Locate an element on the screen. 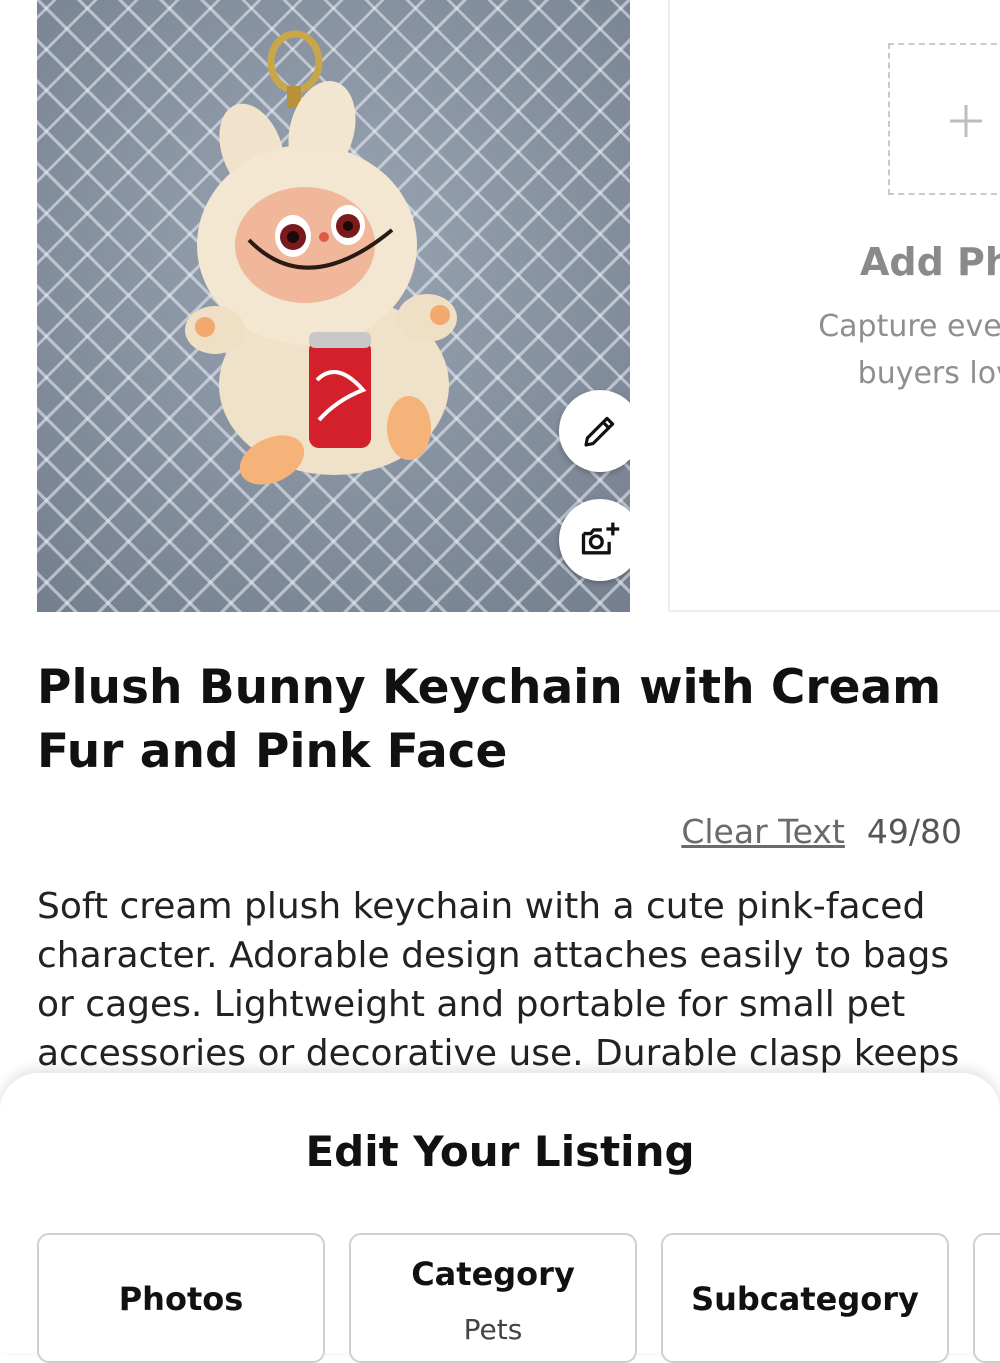  add-photo-placeholder is located at coordinates (944, 119).